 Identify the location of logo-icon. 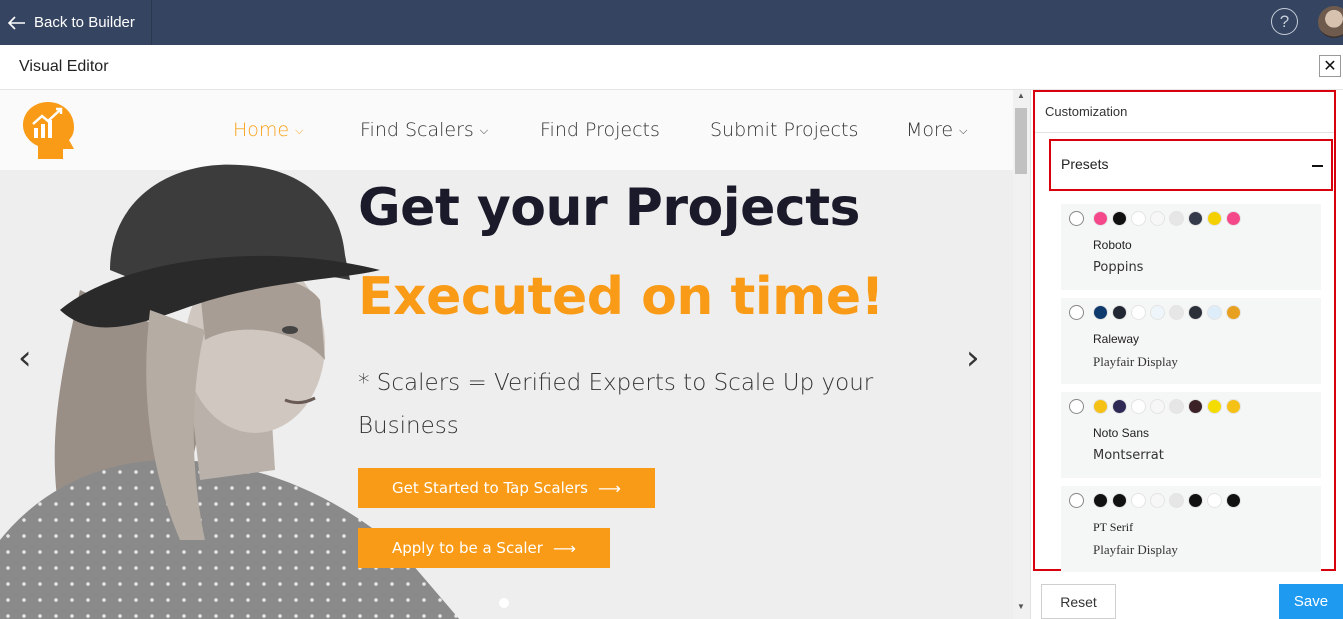
(48, 130).